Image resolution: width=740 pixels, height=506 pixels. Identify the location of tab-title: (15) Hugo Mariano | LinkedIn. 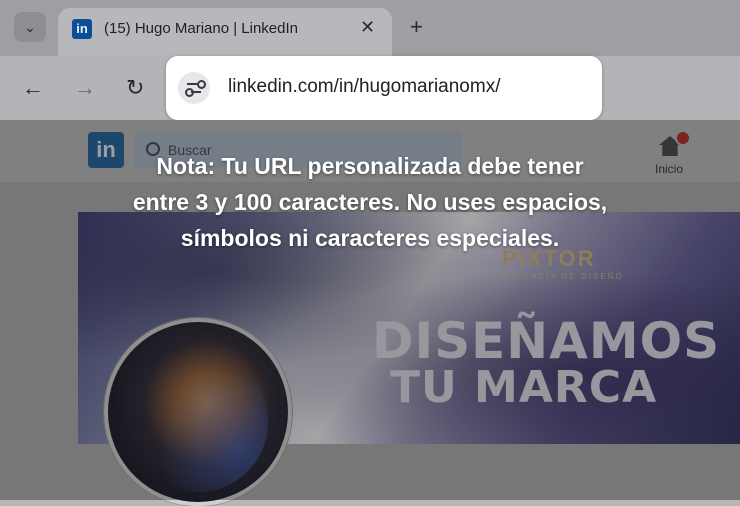
(201, 28).